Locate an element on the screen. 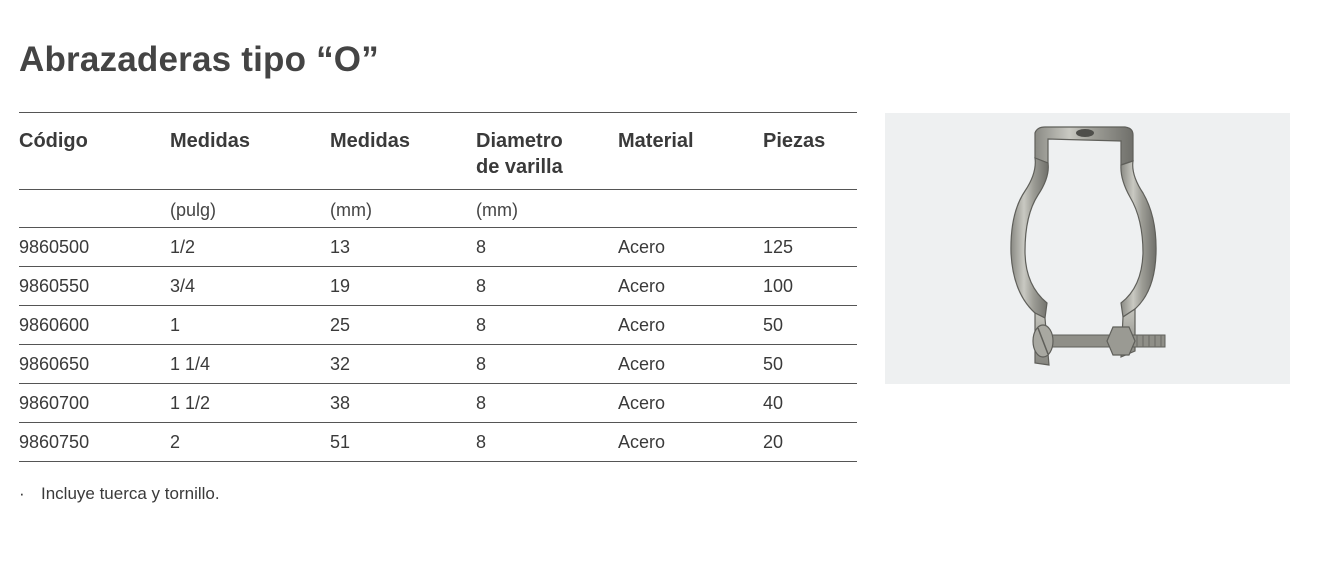  table-row: 9860550 3/4 19 8 Acero 100 is located at coordinates (438, 286).